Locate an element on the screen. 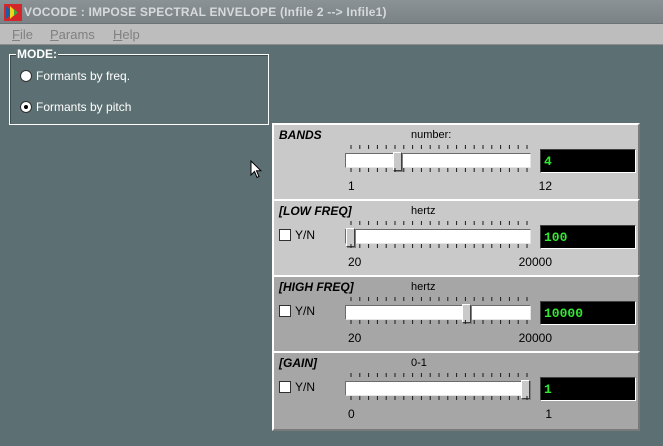  low-freq-slider is located at coordinates (438, 237).